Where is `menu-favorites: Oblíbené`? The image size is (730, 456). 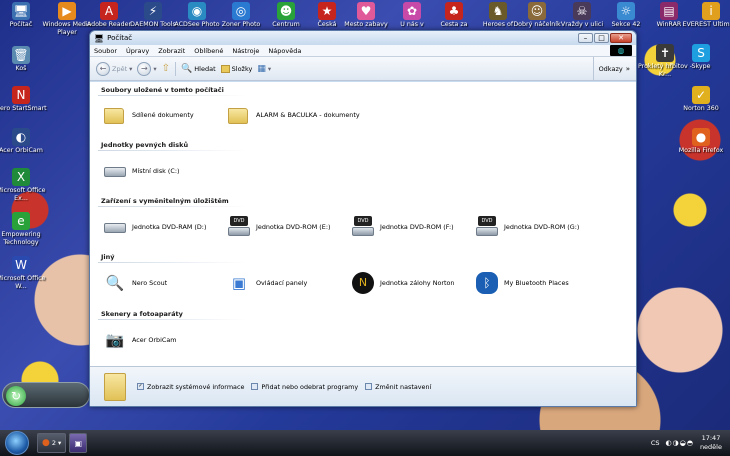 menu-favorites: Oblíbené is located at coordinates (208, 51).